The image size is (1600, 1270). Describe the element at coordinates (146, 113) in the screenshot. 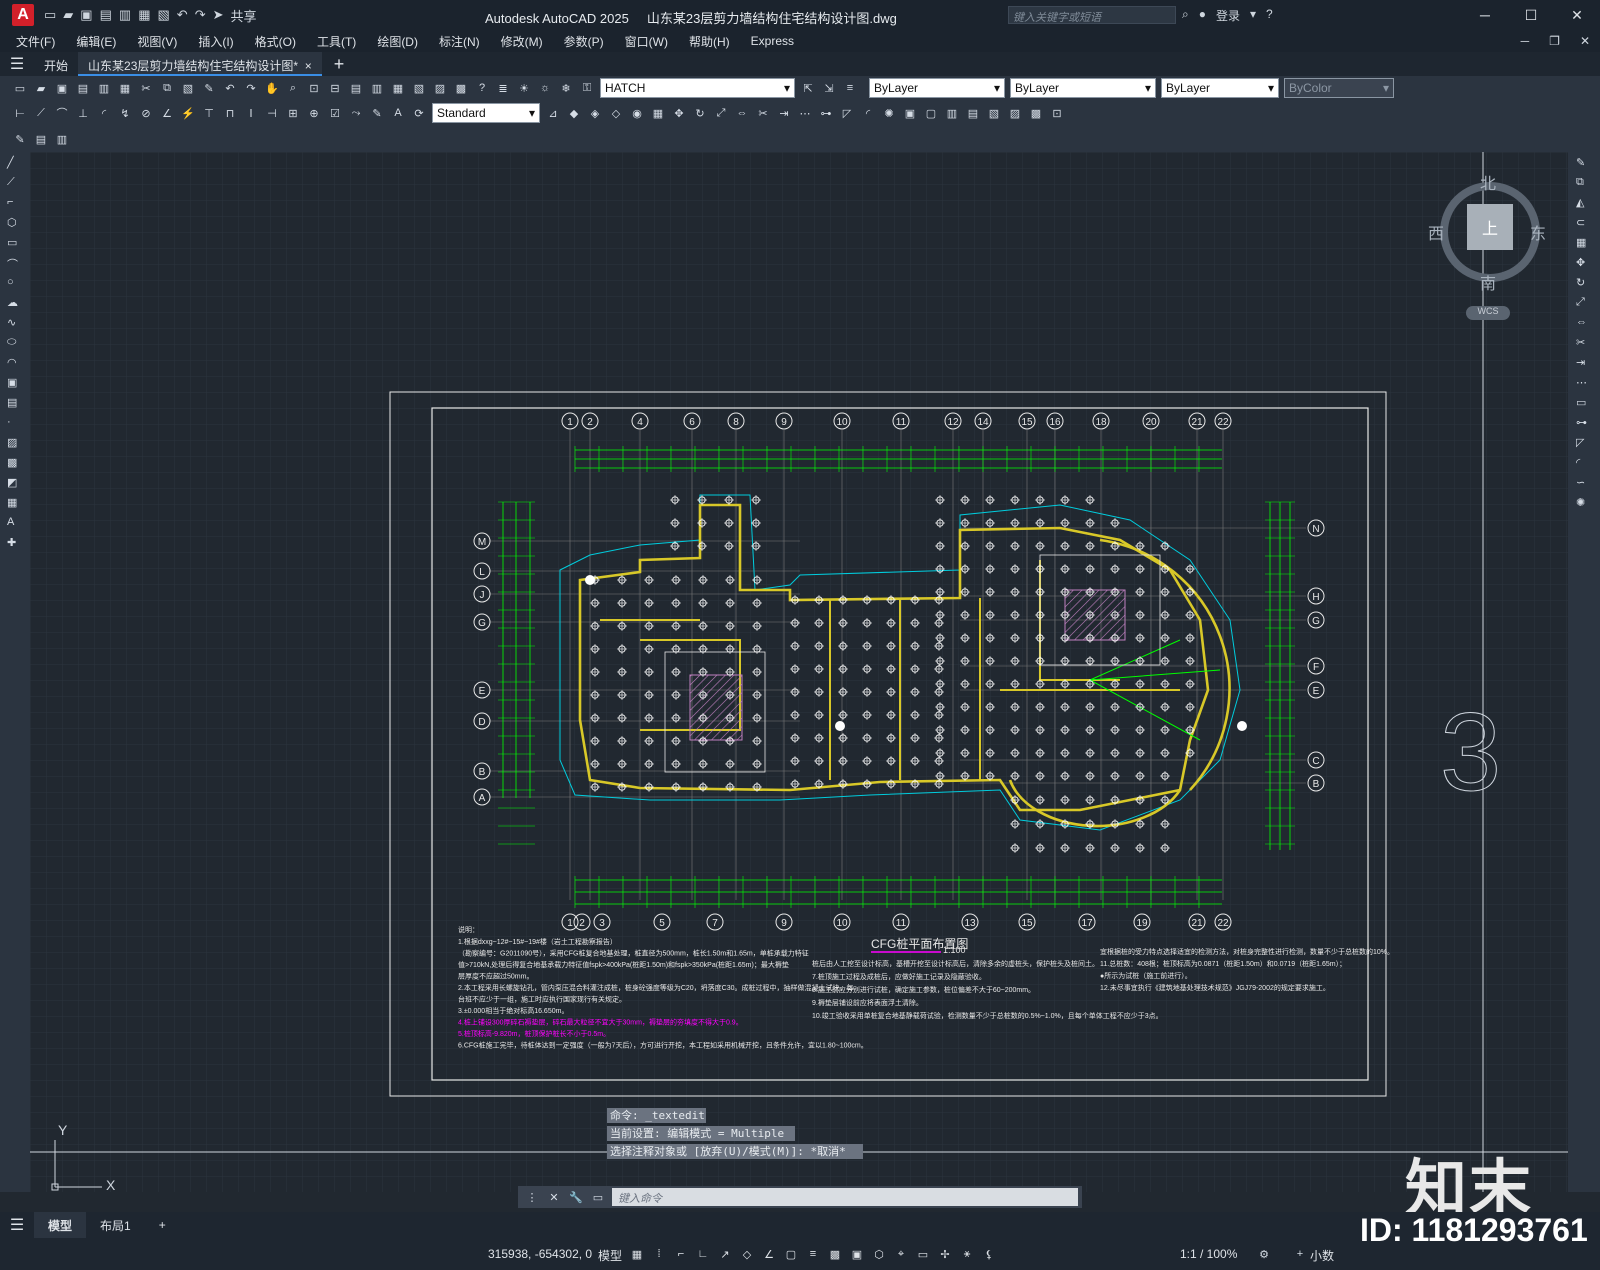

I see `diameter-icon: ⊘` at that location.